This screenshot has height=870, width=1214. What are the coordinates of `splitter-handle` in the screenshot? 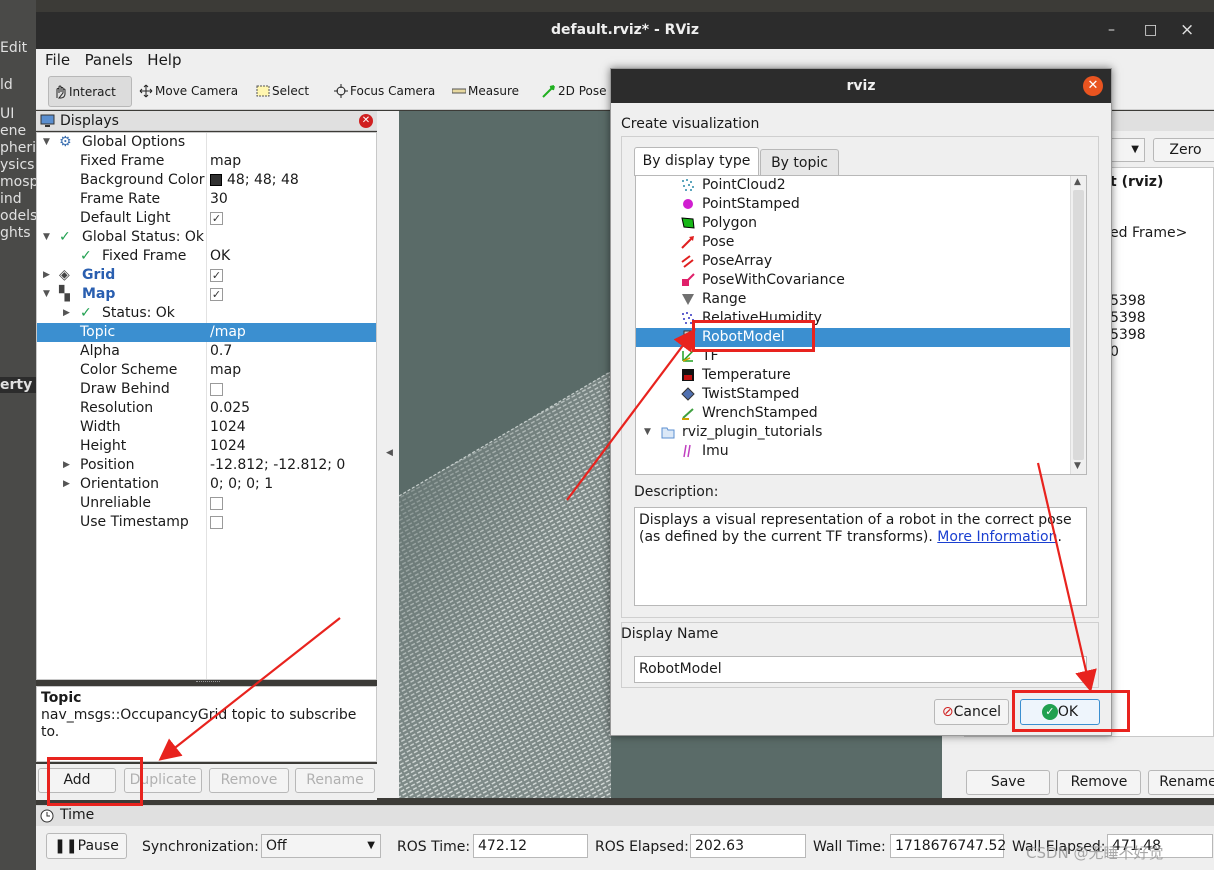 It's located at (208, 682).